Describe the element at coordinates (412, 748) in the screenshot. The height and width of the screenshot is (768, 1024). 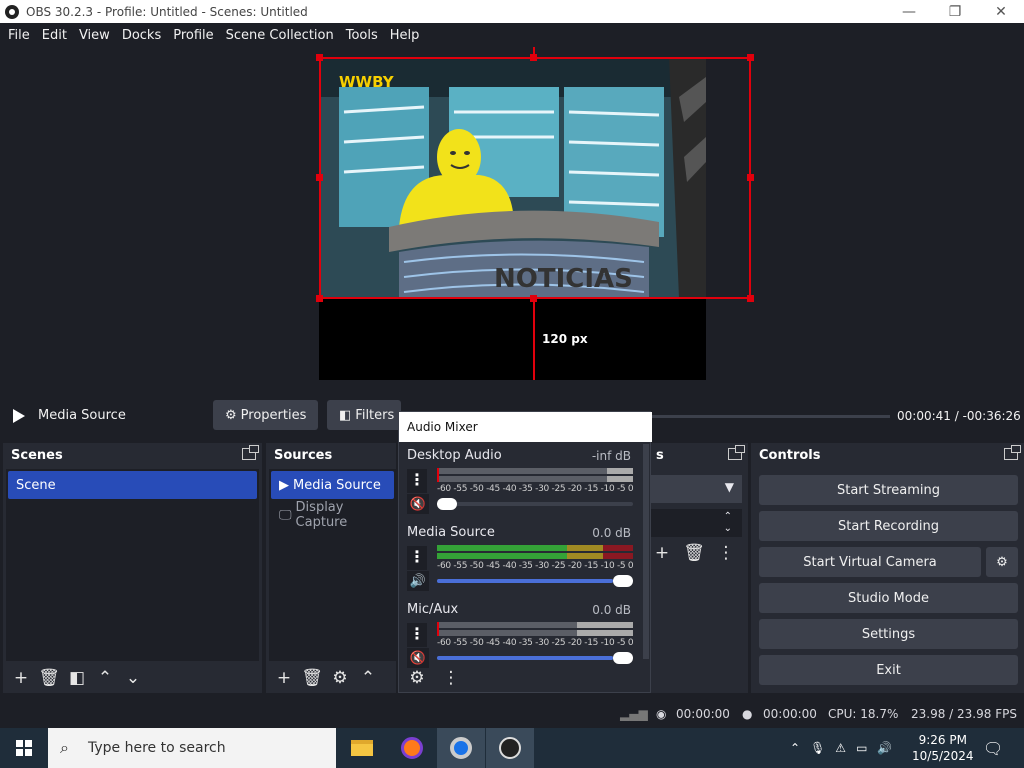
I see `firefox-icon` at that location.